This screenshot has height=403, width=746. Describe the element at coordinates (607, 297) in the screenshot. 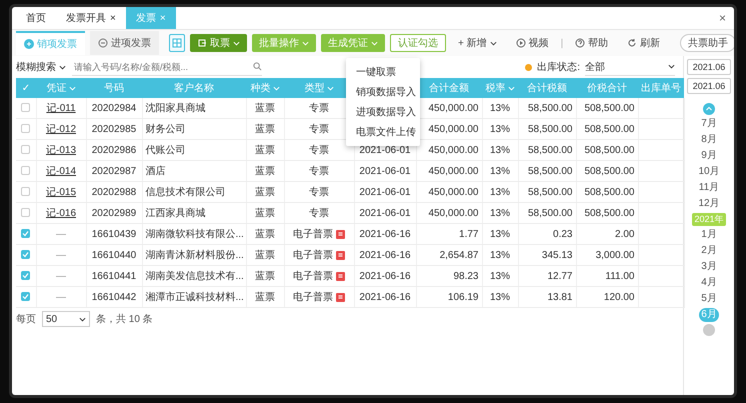

I see `table-cell: 120.00` at that location.